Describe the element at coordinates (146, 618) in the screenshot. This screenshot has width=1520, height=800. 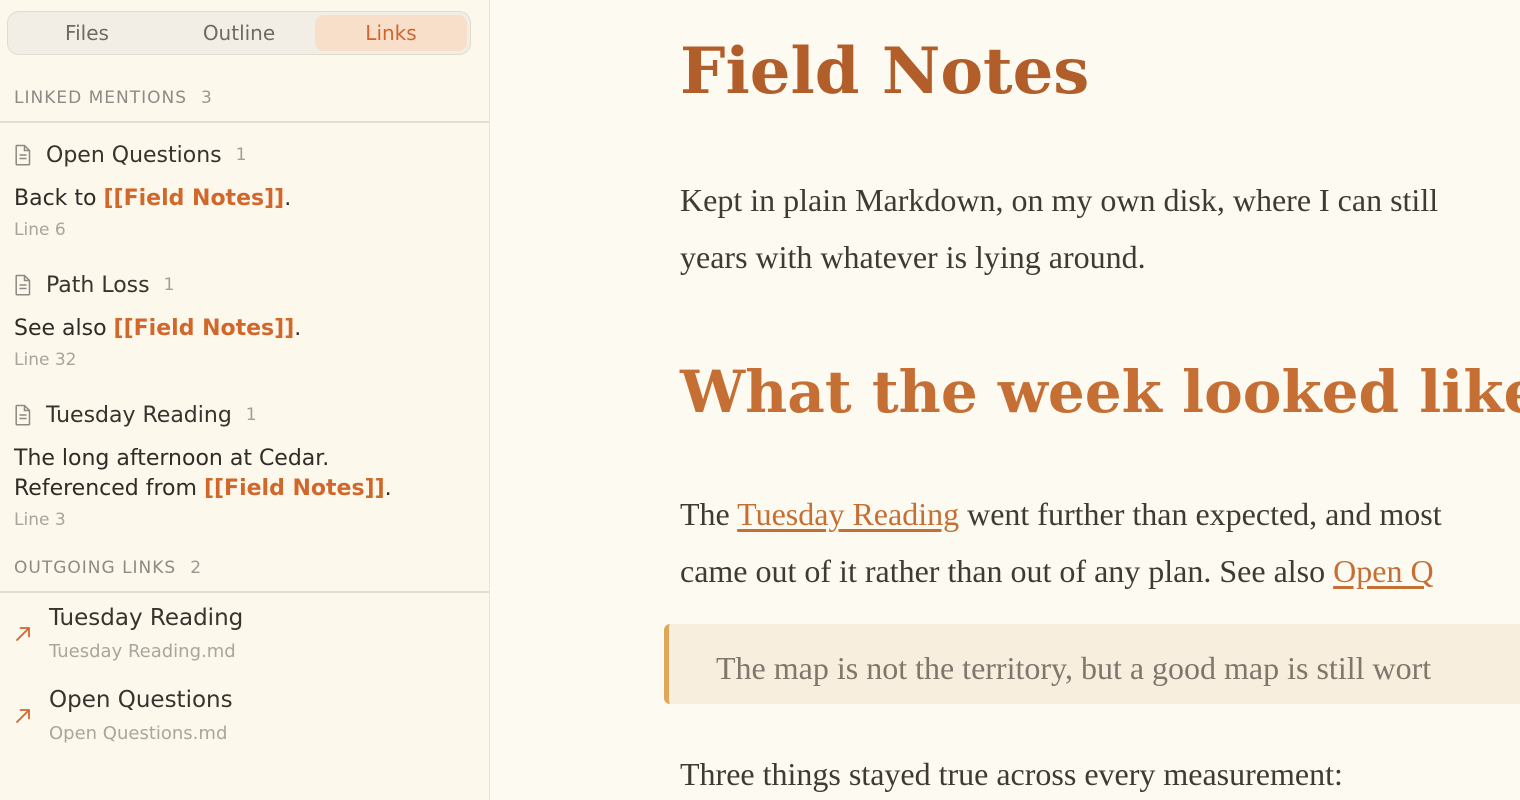
I see `outgoing-link-title: Tuesday Reading` at that location.